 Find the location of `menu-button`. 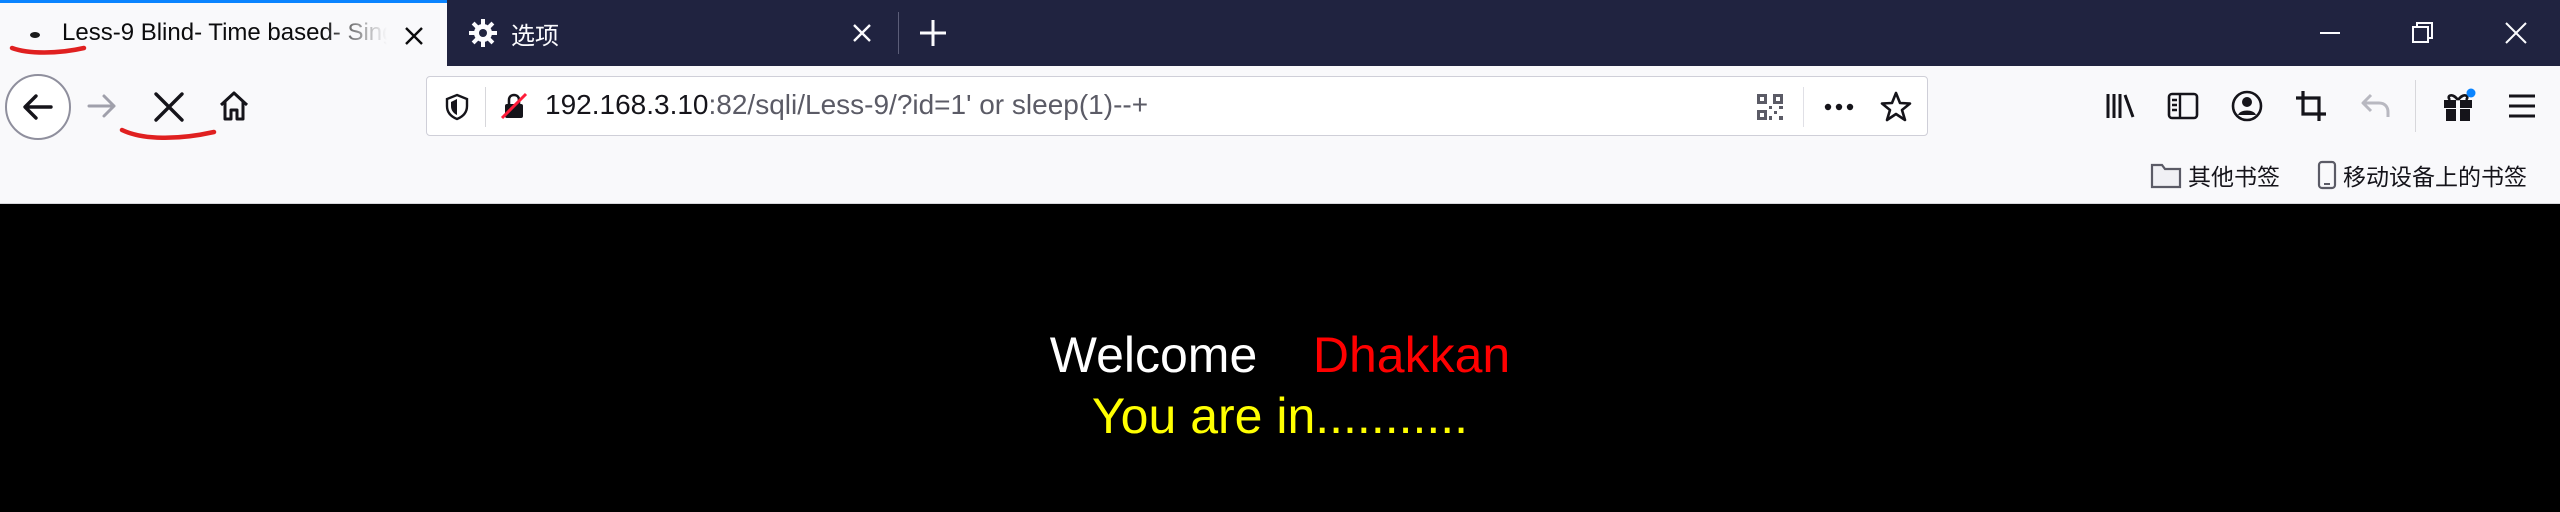

menu-button is located at coordinates (2522, 106).